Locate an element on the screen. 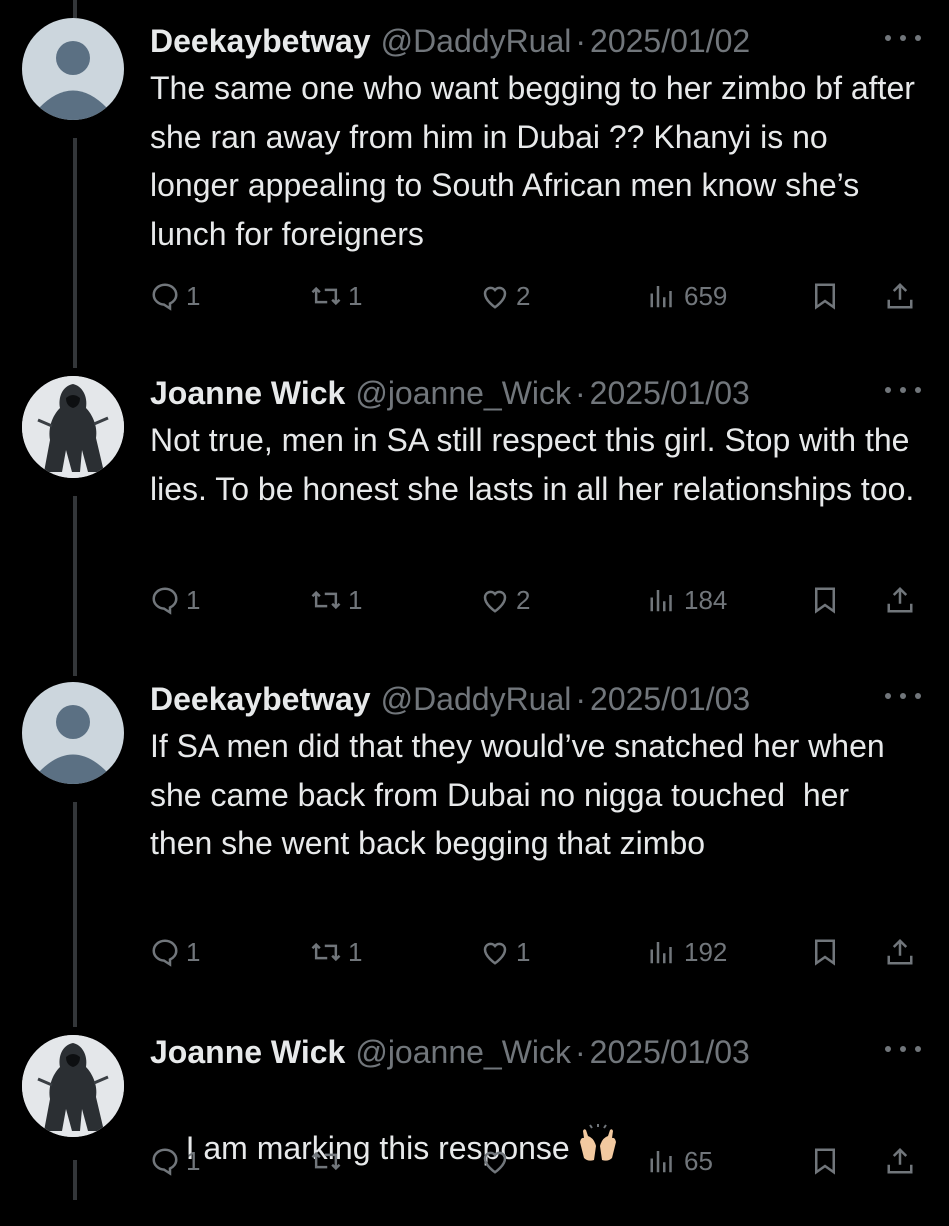 This screenshot has width=949, height=1226. tweet-actions: 1 1 1 192 is located at coordinates (540, 952).